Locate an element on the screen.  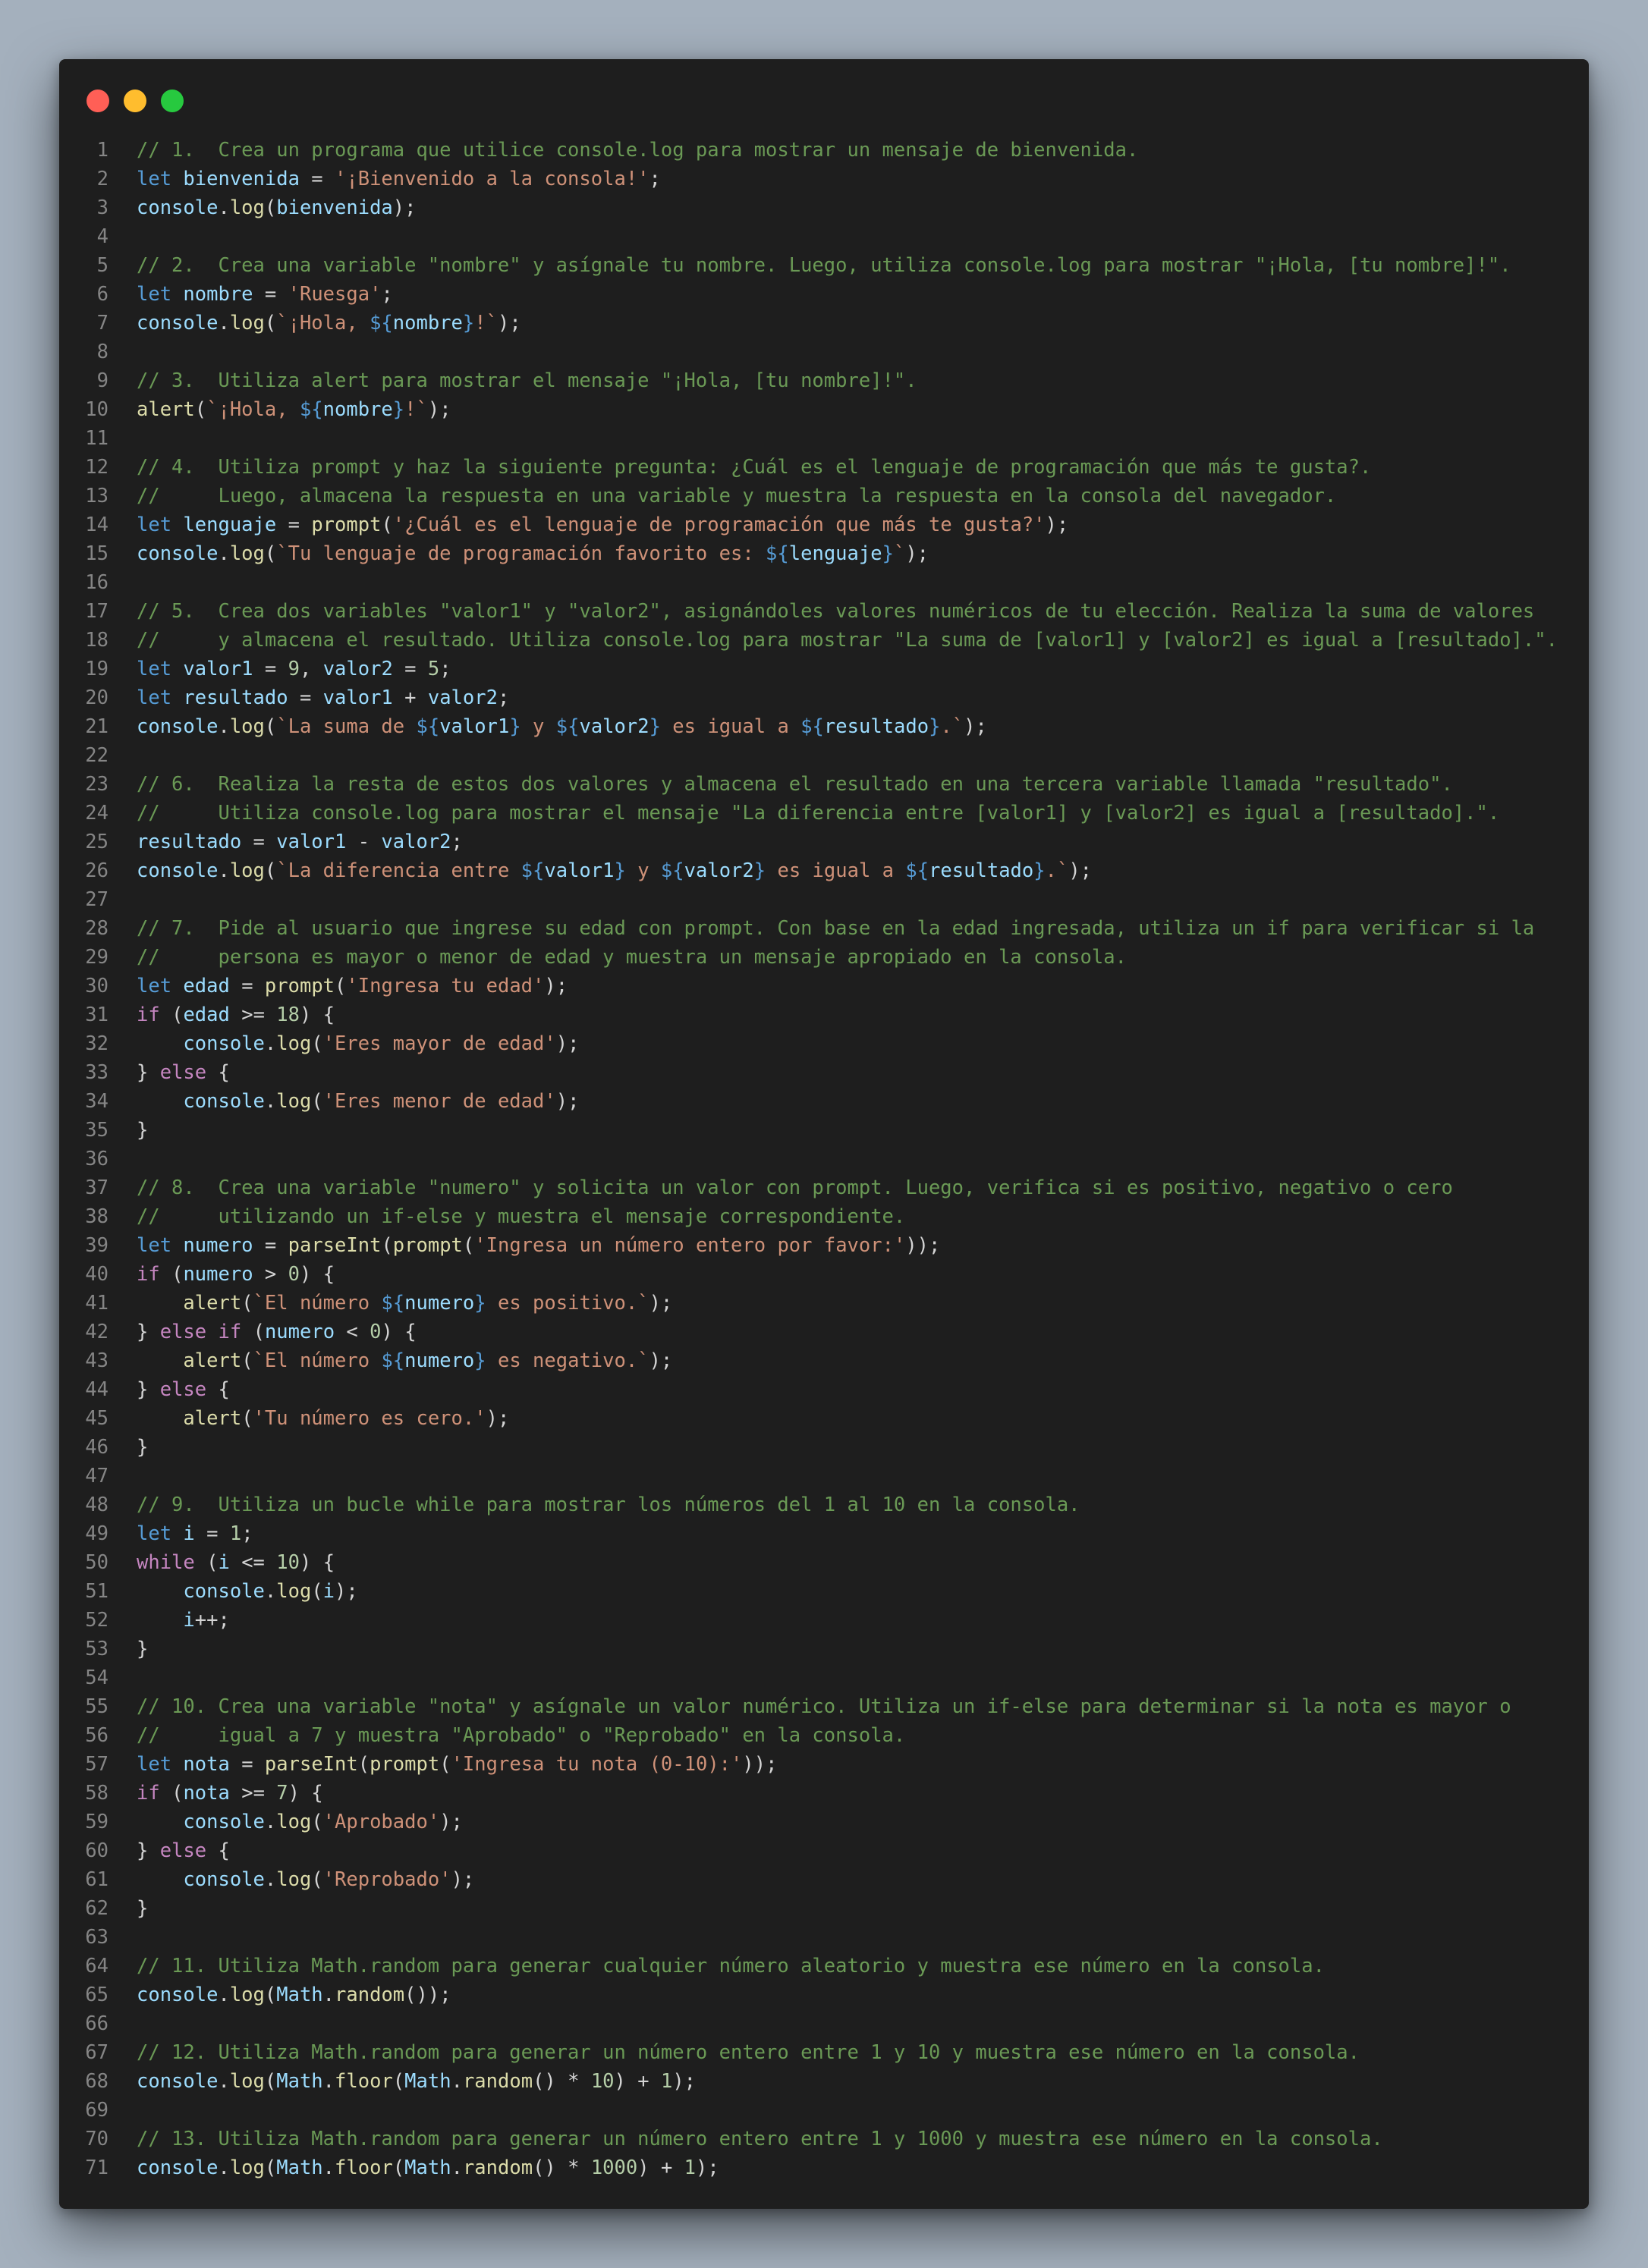
code-line: 3 console.log(bienvenida); is located at coordinates (824, 207).